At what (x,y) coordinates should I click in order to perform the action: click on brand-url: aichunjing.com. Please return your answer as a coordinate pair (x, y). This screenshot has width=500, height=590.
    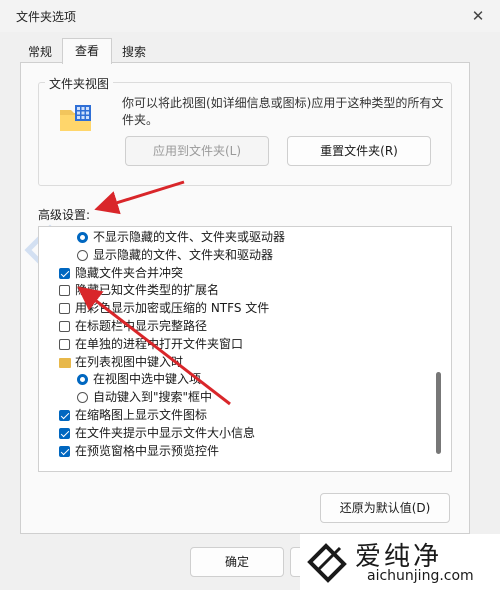
    Looking at the image, I should click on (420, 576).